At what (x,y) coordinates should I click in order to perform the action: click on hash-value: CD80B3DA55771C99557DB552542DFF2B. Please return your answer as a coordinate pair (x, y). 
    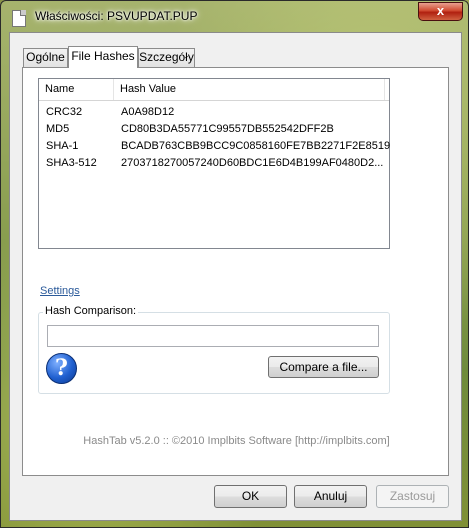
    Looking at the image, I should click on (227, 129).